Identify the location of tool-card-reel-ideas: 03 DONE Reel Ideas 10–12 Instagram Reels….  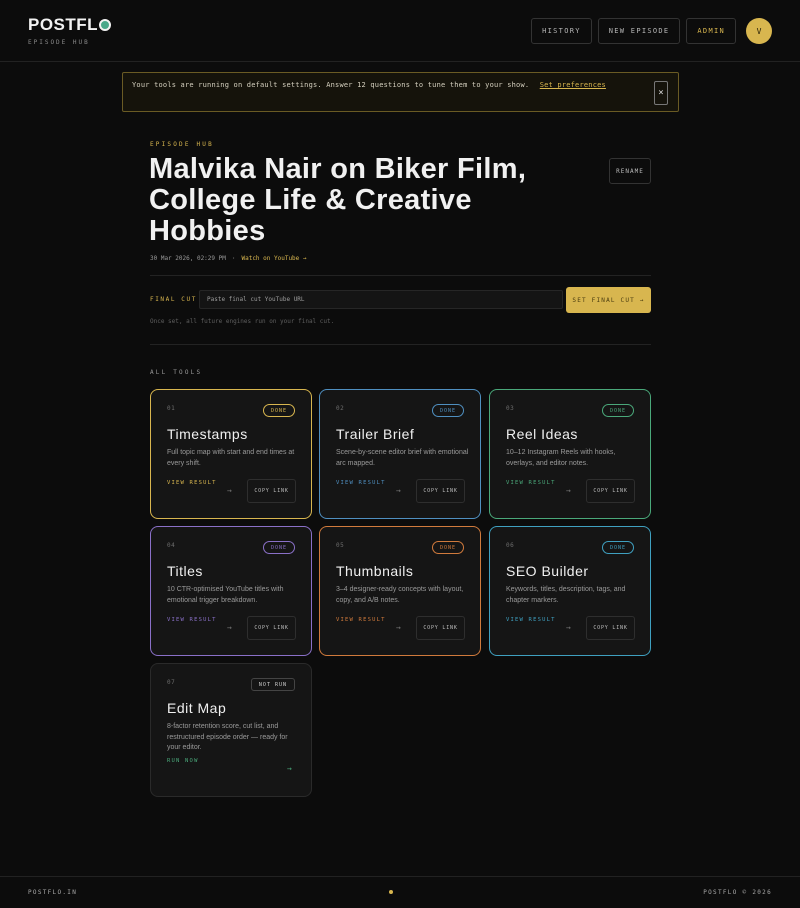
(570, 454).